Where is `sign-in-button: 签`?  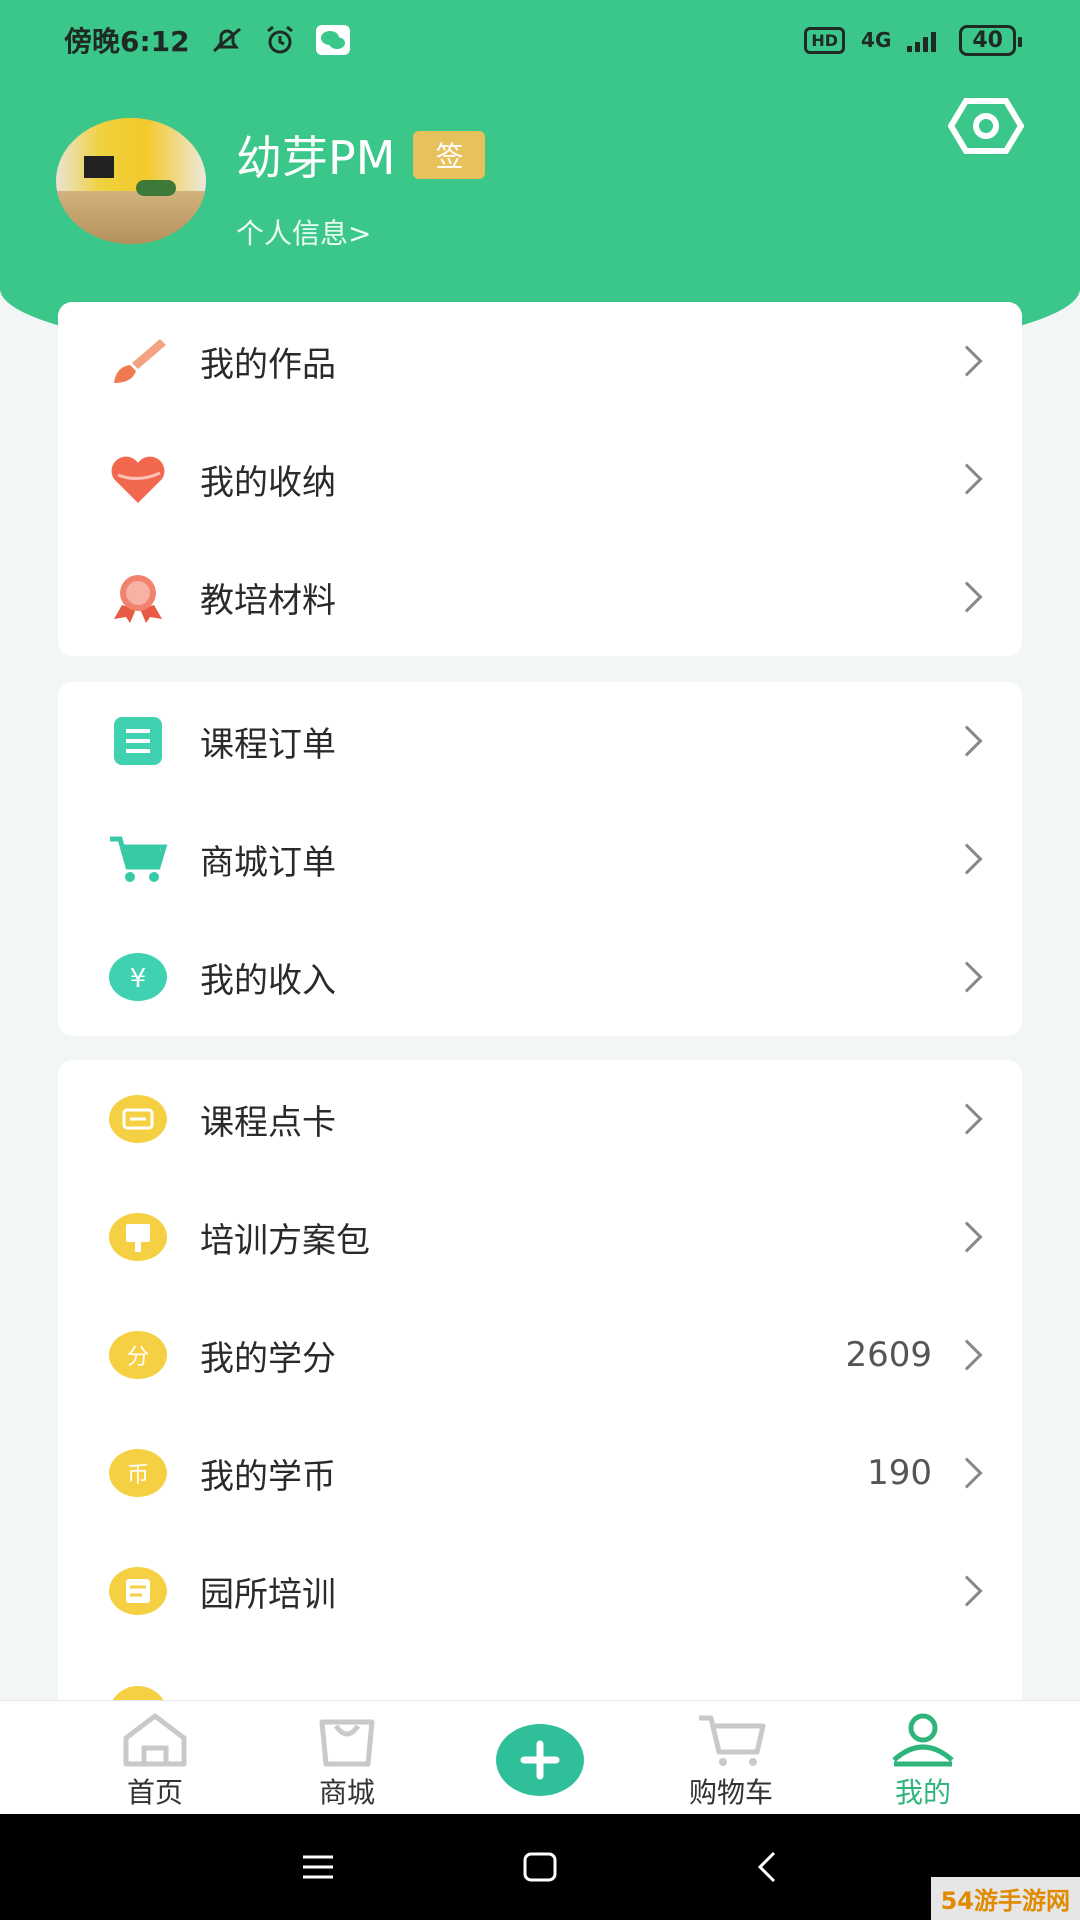 sign-in-button: 签 is located at coordinates (449, 155).